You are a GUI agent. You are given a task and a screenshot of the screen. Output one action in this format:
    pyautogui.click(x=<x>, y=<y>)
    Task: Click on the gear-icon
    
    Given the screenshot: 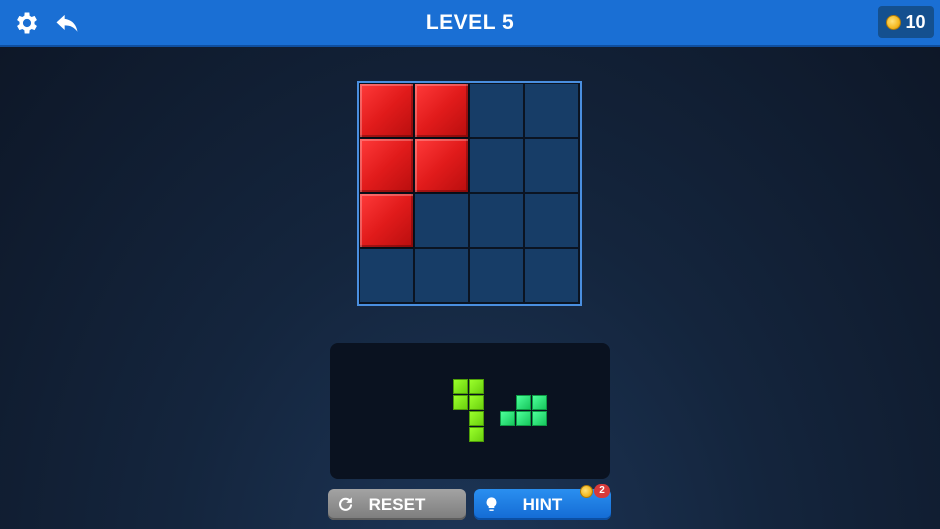 What is the action you would take?
    pyautogui.click(x=27, y=23)
    